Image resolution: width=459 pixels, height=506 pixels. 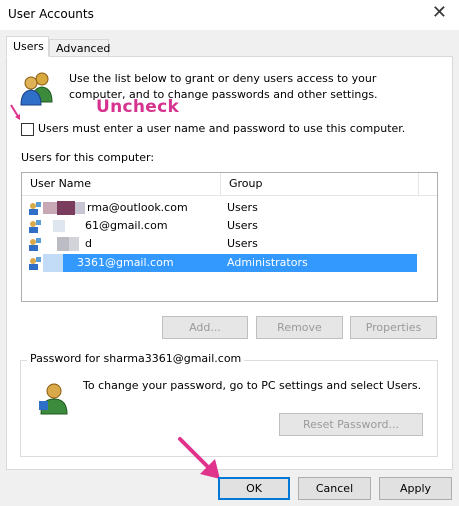 I want to click on table-row-selected: 3361@gmail.com Administrators, so click(x=229, y=263).